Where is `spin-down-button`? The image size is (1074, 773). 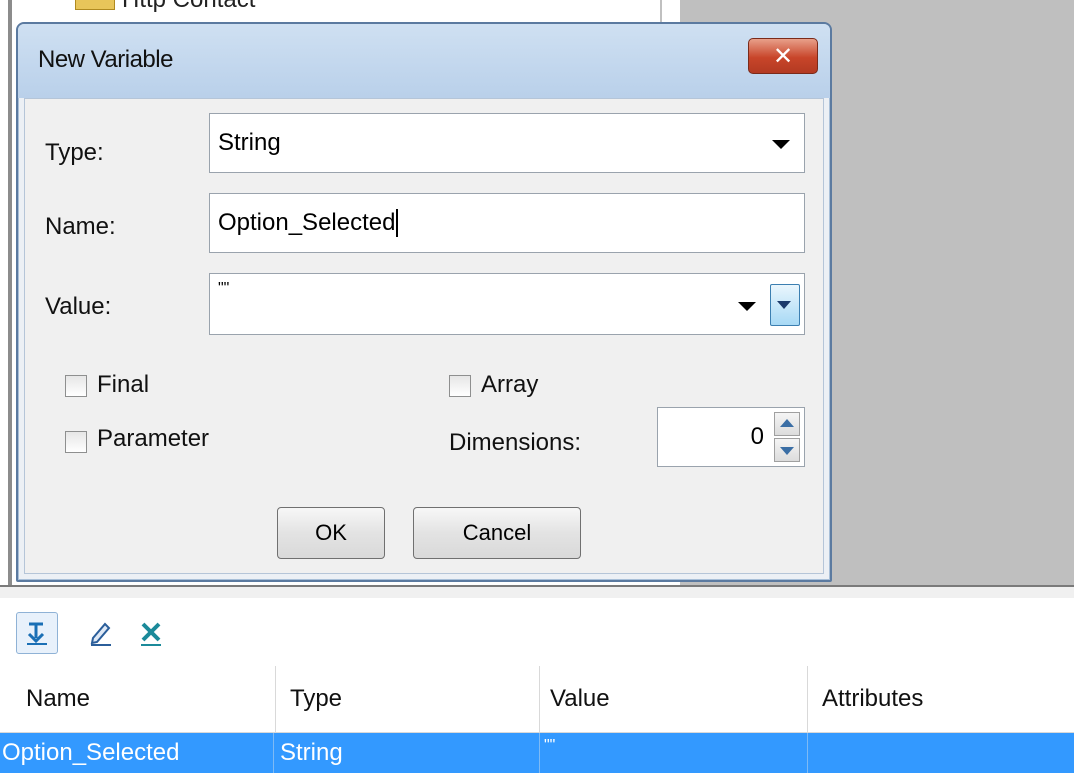
spin-down-button is located at coordinates (787, 450).